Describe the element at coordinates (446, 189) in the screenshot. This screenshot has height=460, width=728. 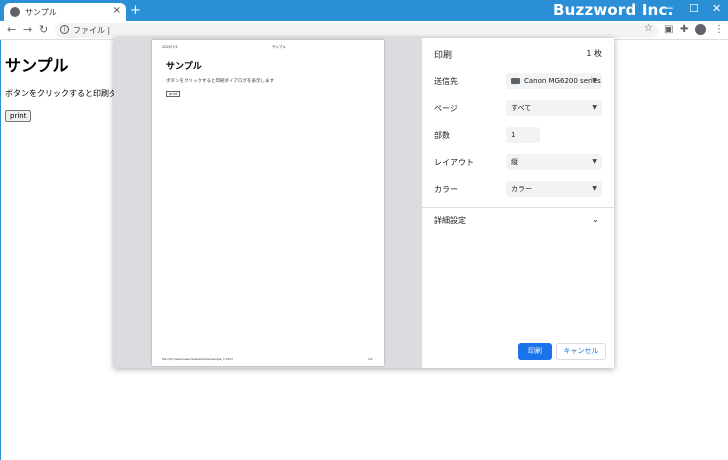
I see `color-label: カラー` at that location.